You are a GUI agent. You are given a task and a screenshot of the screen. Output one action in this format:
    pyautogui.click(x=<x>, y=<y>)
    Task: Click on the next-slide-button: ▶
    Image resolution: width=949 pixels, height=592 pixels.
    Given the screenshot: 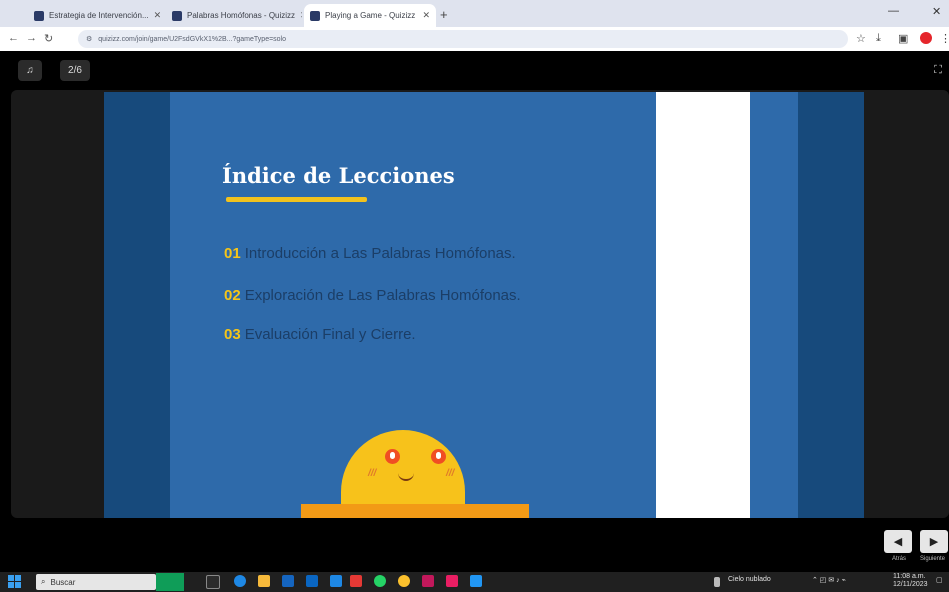 What is the action you would take?
    pyautogui.click(x=934, y=541)
    